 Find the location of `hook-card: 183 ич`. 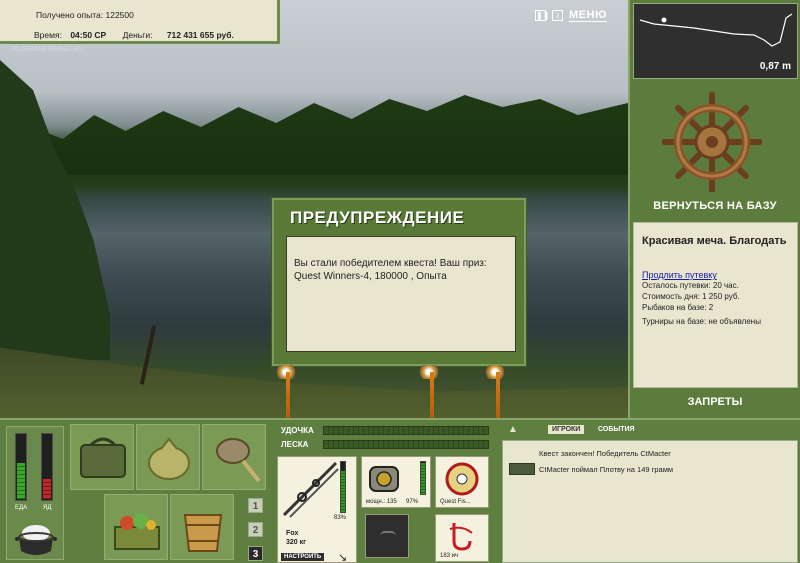

hook-card: 183 ич is located at coordinates (462, 538).